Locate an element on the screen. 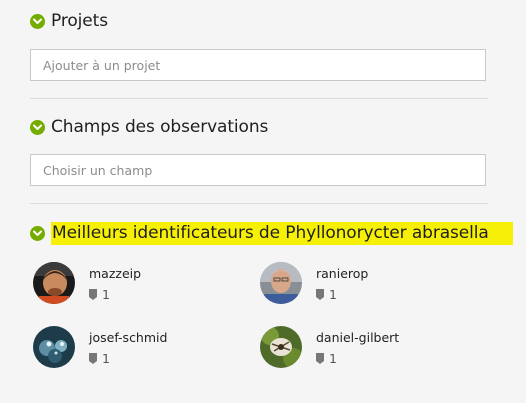 This screenshot has height=403, width=526. add-to-project-input is located at coordinates (258, 65).